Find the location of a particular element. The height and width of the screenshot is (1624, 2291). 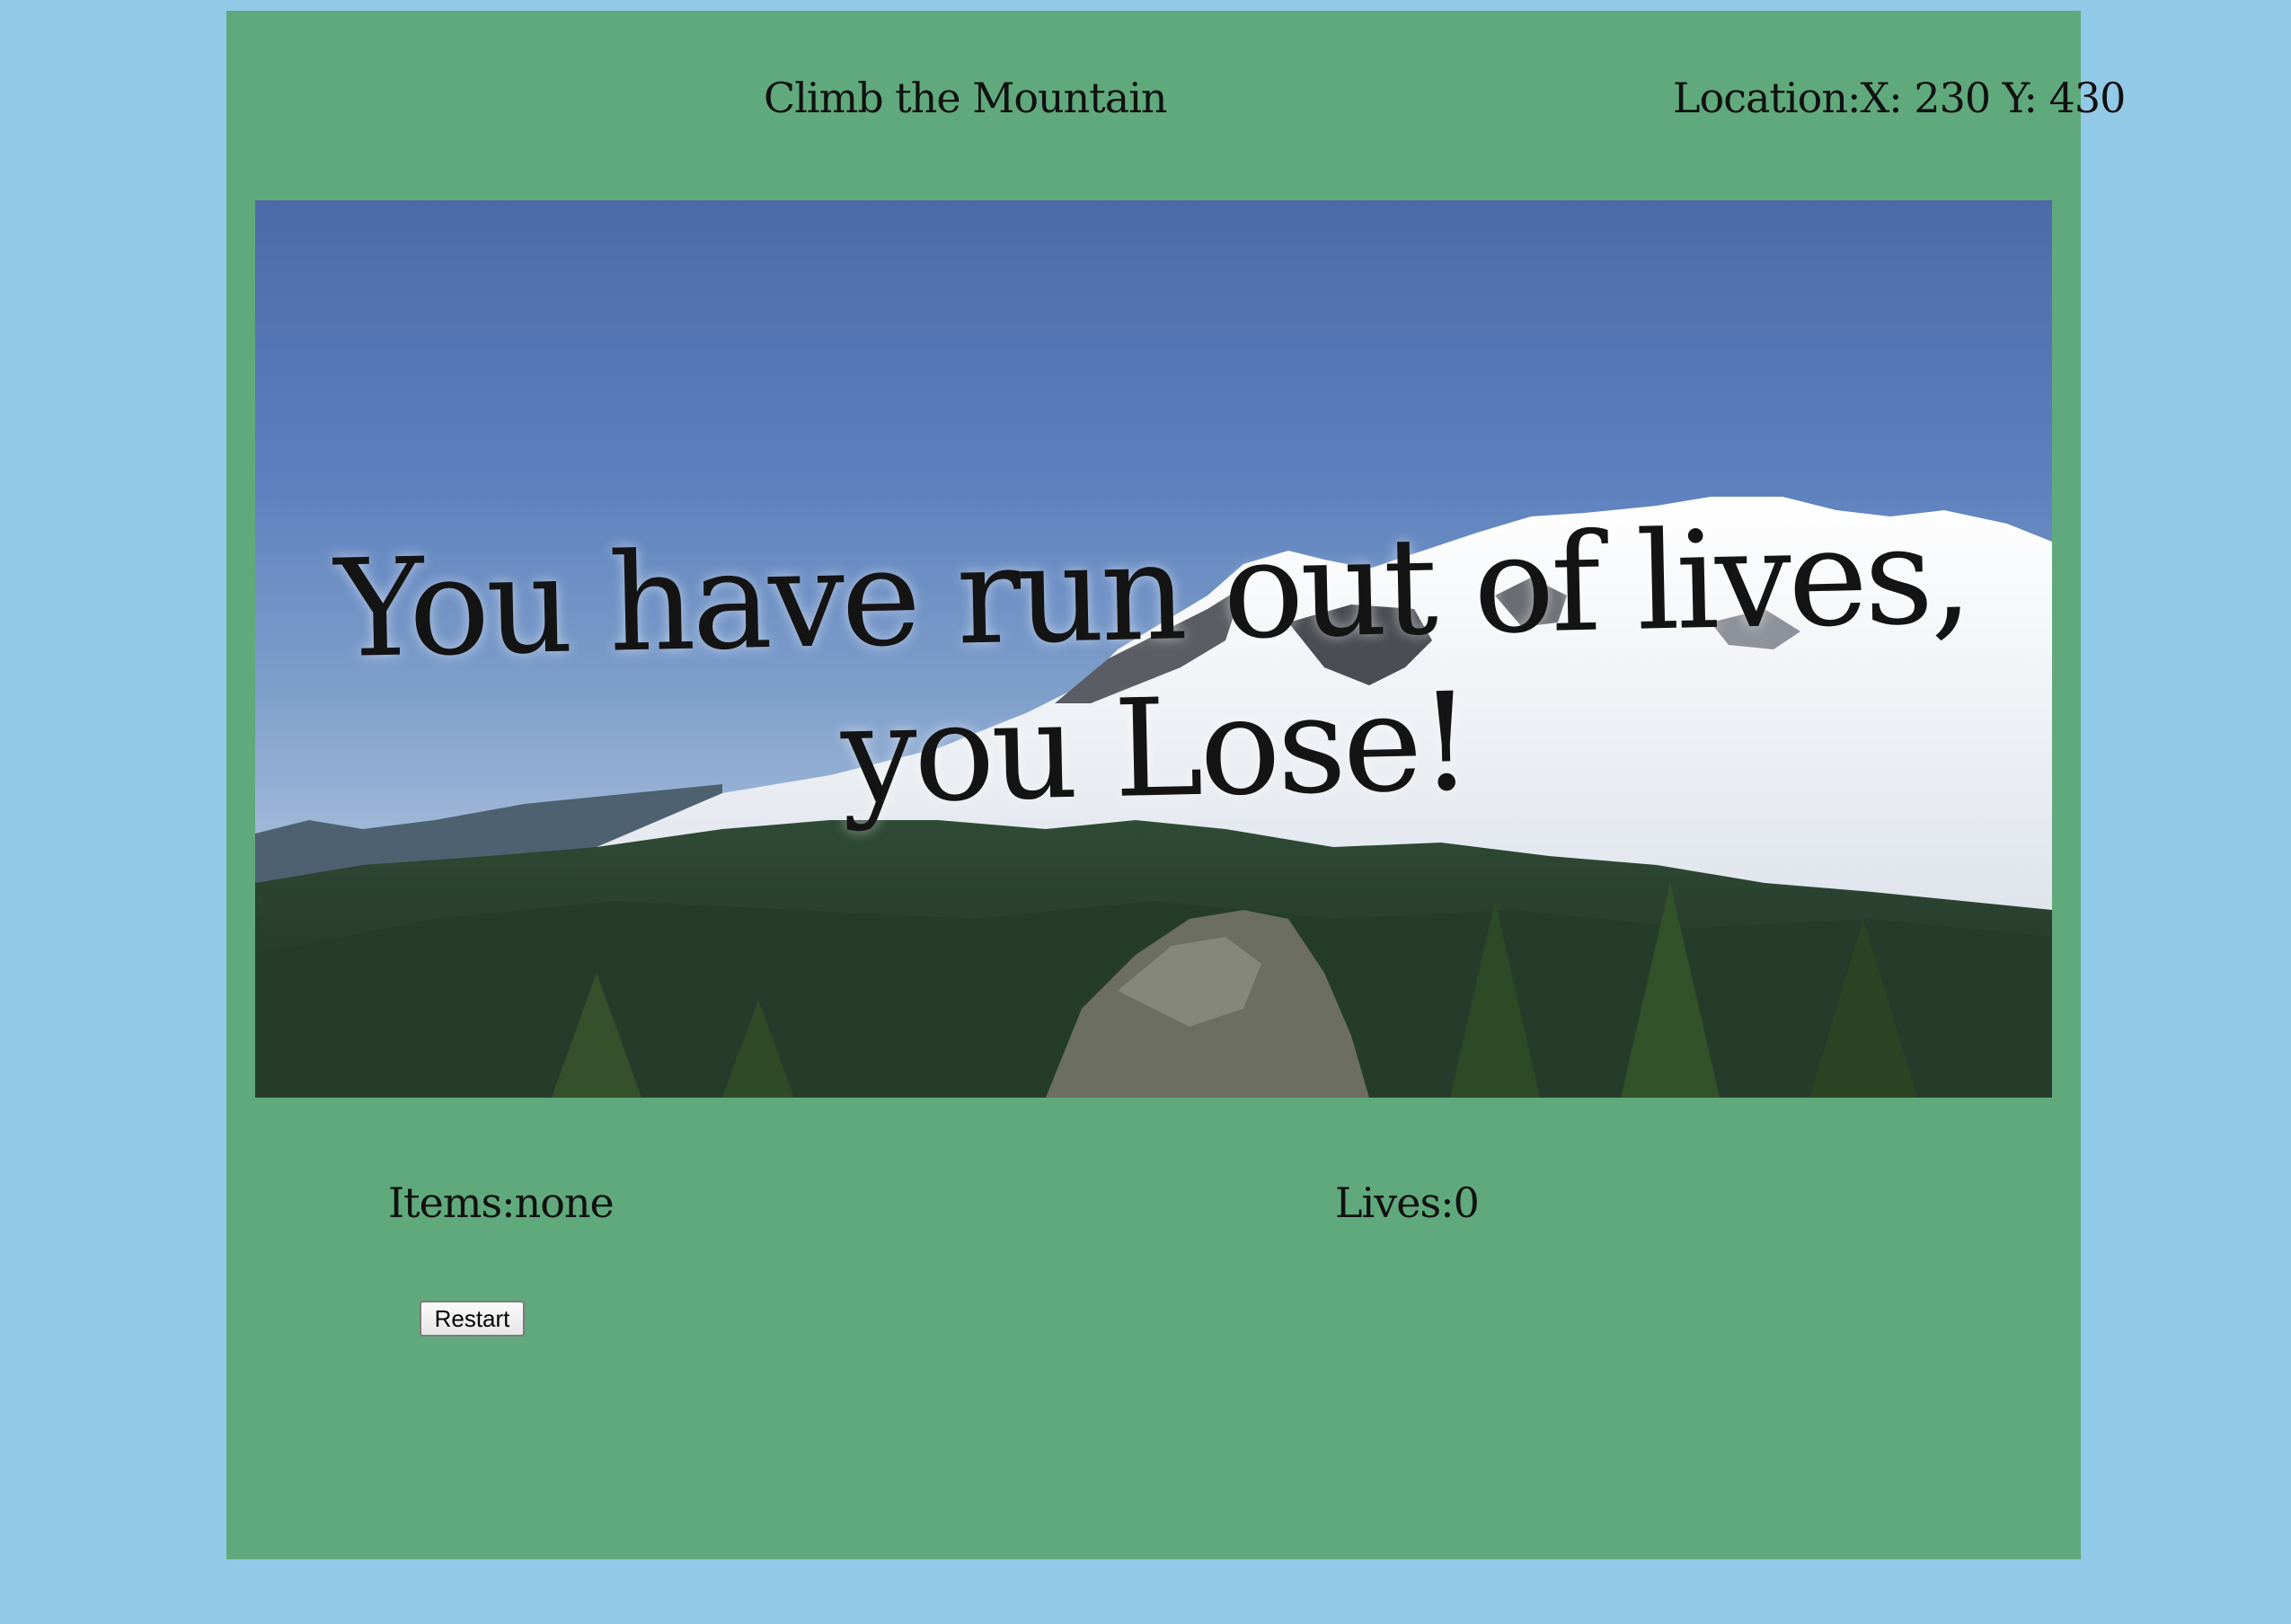

lives-value: 0 is located at coordinates (1466, 1202).